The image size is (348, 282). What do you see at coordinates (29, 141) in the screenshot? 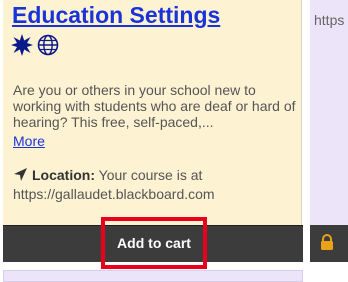
I see `more-link: More` at bounding box center [29, 141].